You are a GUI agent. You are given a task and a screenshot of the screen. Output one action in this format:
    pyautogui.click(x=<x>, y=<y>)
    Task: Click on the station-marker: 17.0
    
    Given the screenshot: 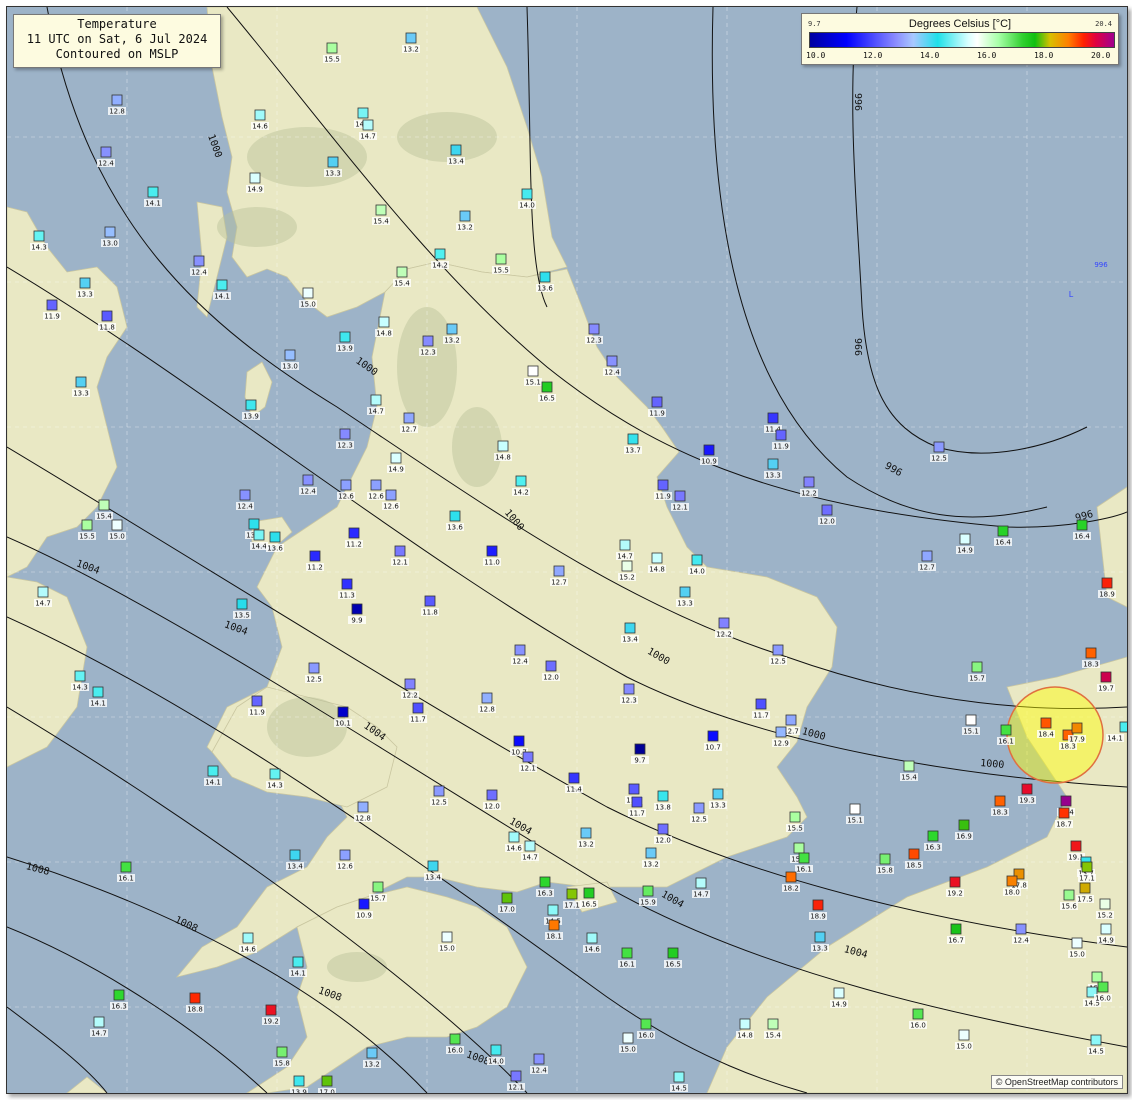 What is the action you would take?
    pyautogui.click(x=327, y=1084)
    